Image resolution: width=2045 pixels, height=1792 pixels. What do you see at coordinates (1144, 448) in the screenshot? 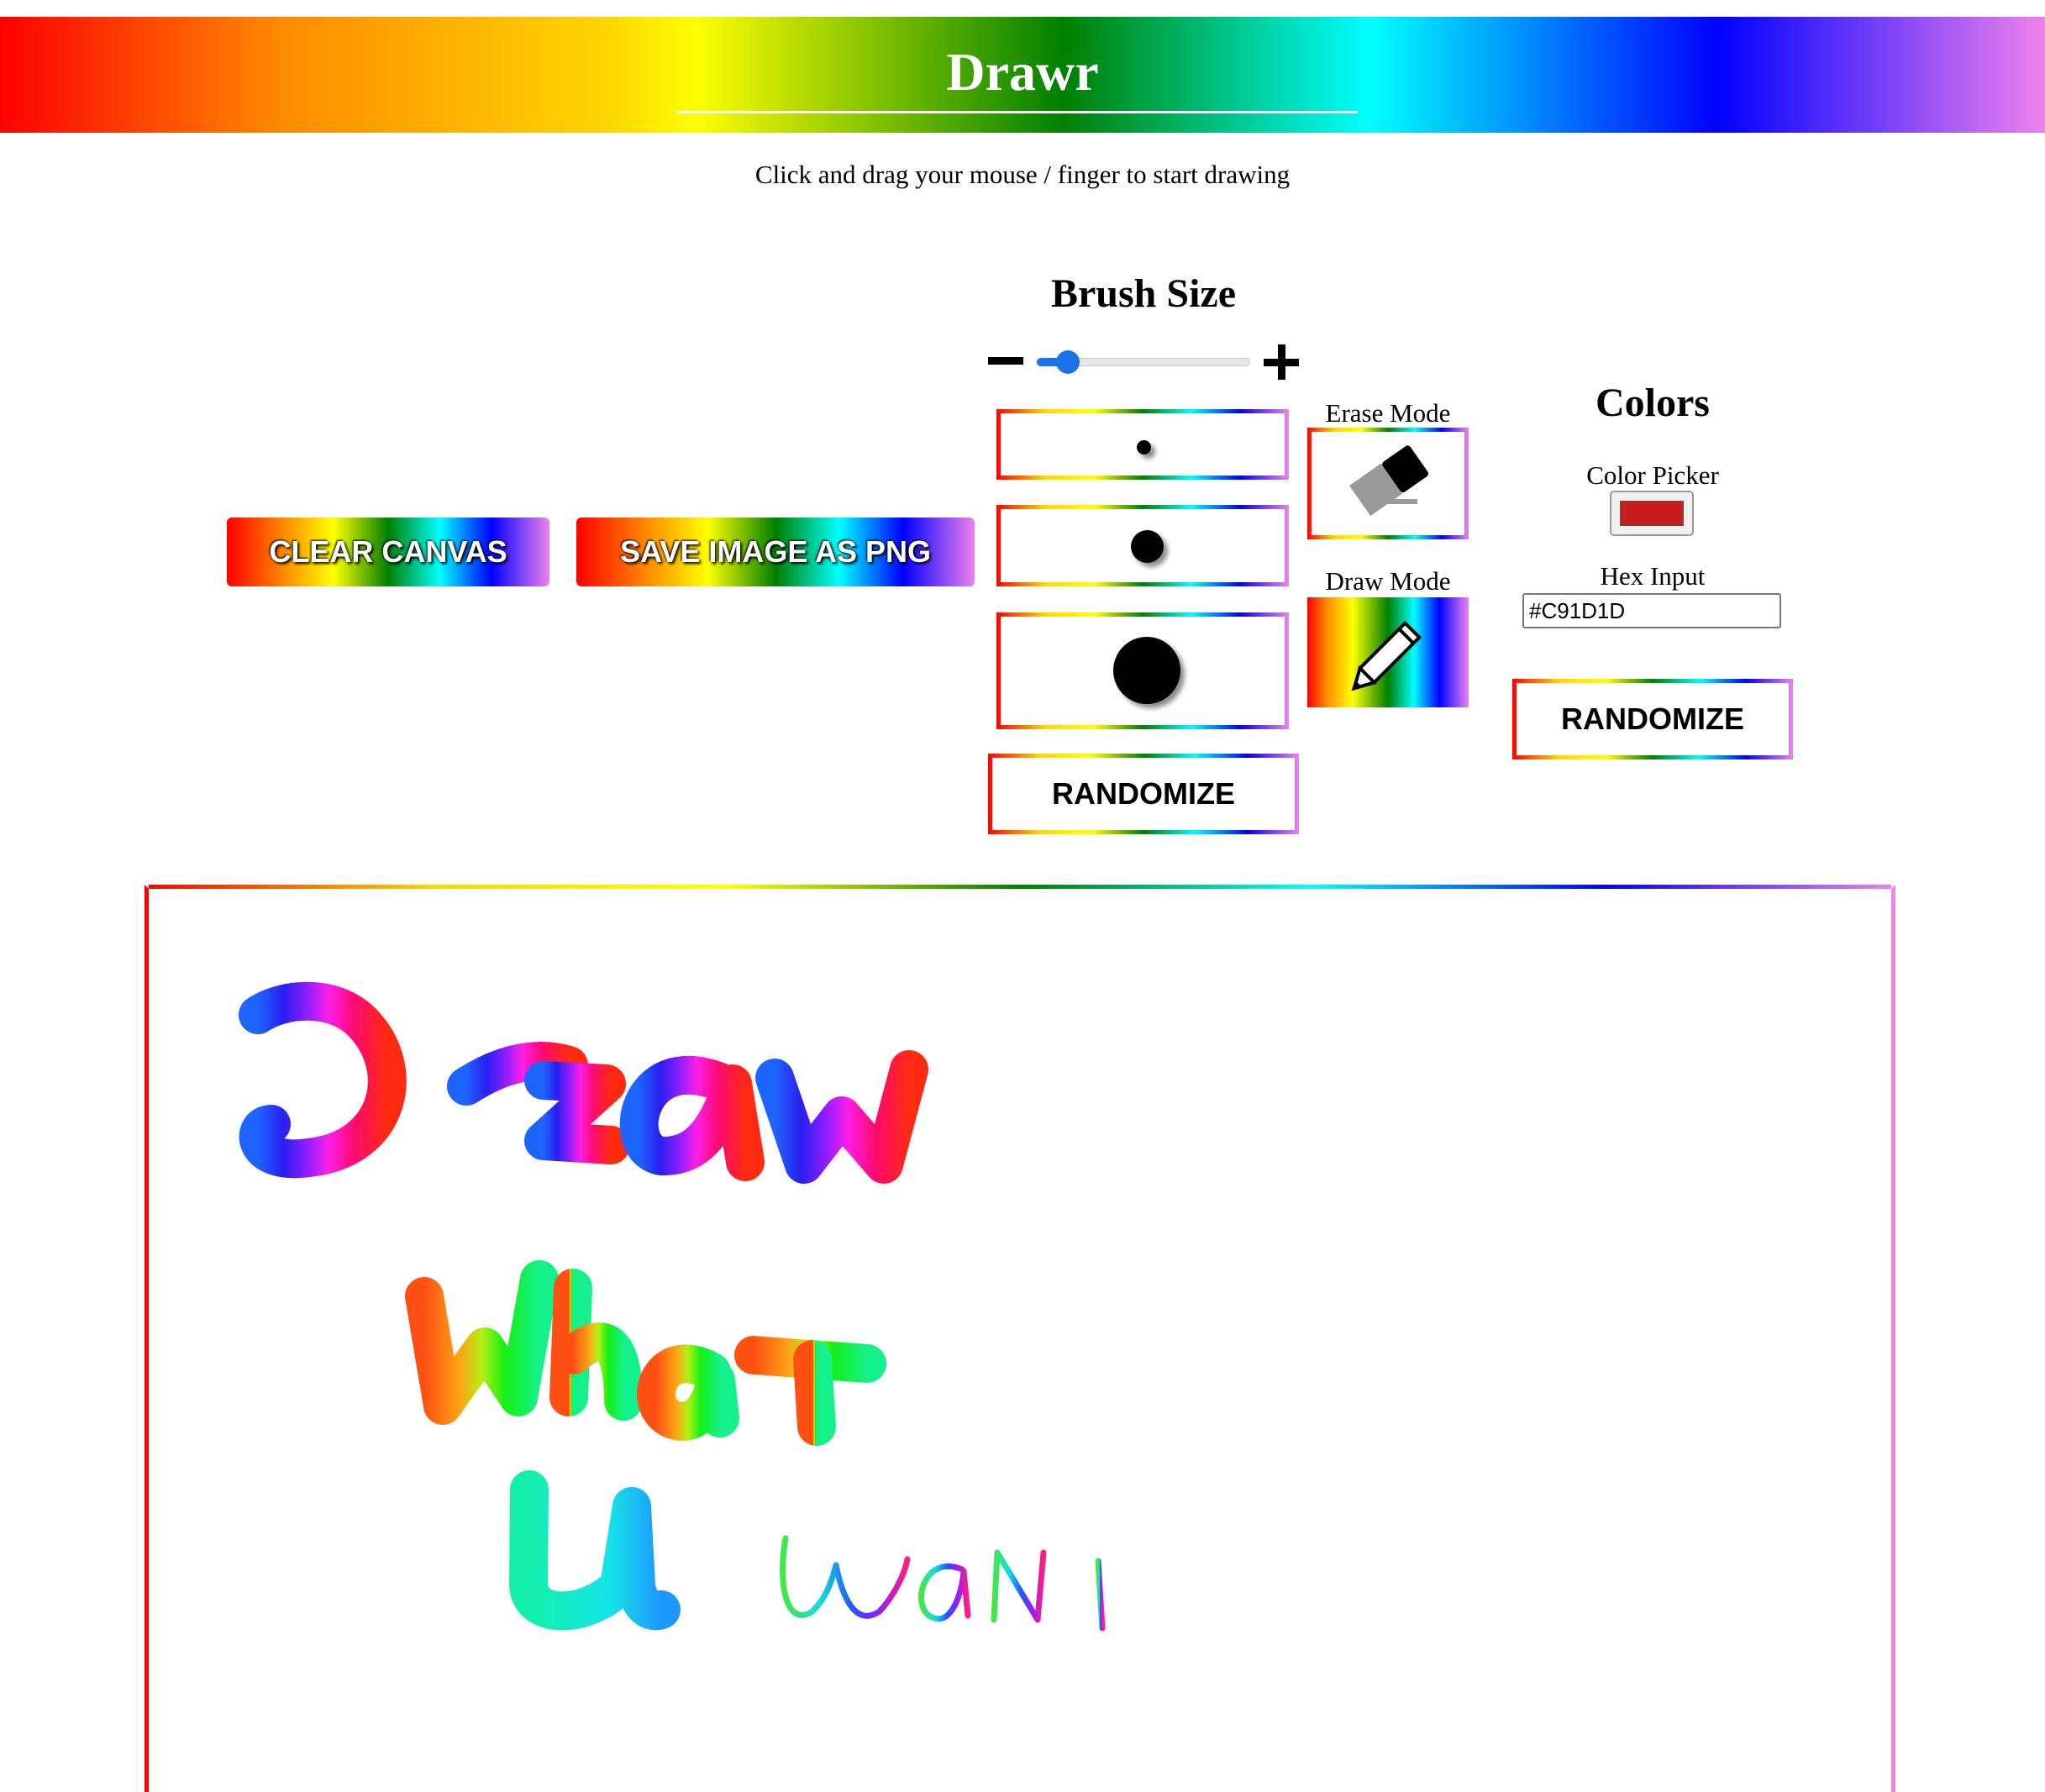
I see `small-dot-icon` at bounding box center [1144, 448].